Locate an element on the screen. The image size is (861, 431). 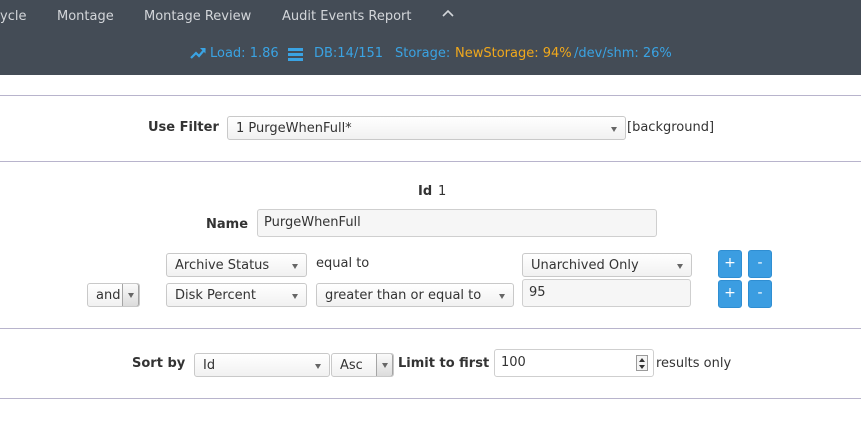
filter-select: 1 PurgeWhenFull* is located at coordinates (426, 128).